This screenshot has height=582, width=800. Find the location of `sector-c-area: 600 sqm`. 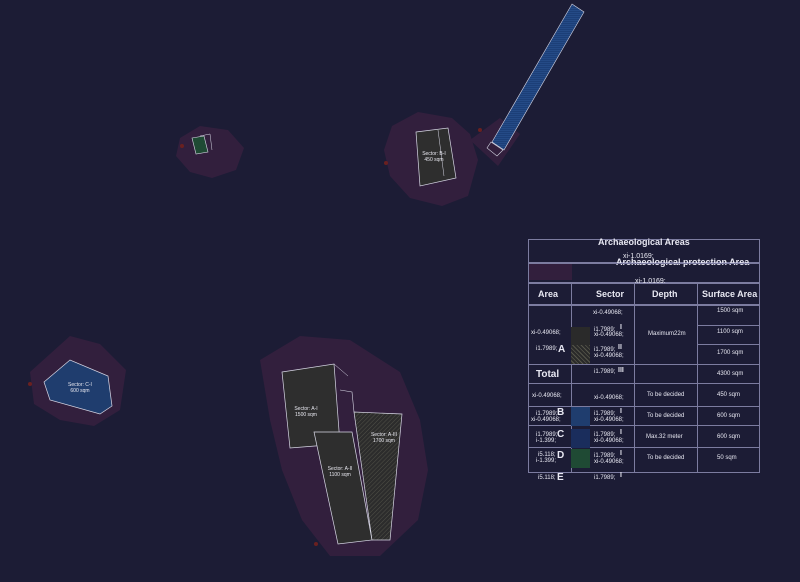

sector-c-area: 600 sqm is located at coordinates (79, 391).